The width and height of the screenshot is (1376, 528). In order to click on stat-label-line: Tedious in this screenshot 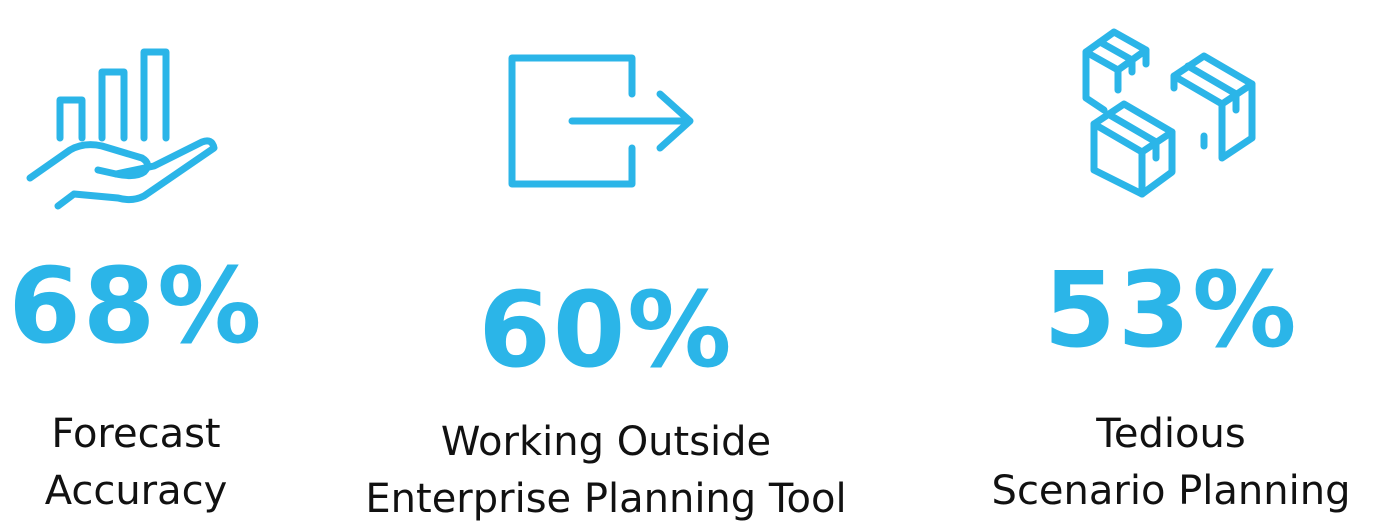, I will do `click(1171, 434)`.